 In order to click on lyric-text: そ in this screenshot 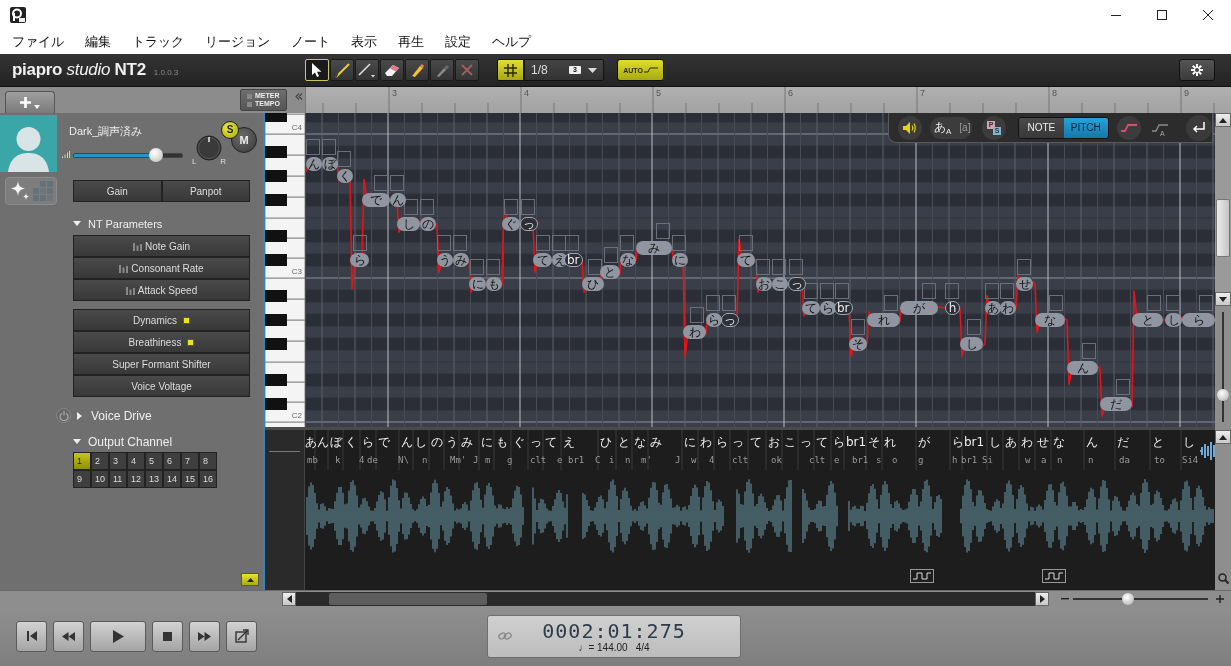, I will do `click(874, 442)`.